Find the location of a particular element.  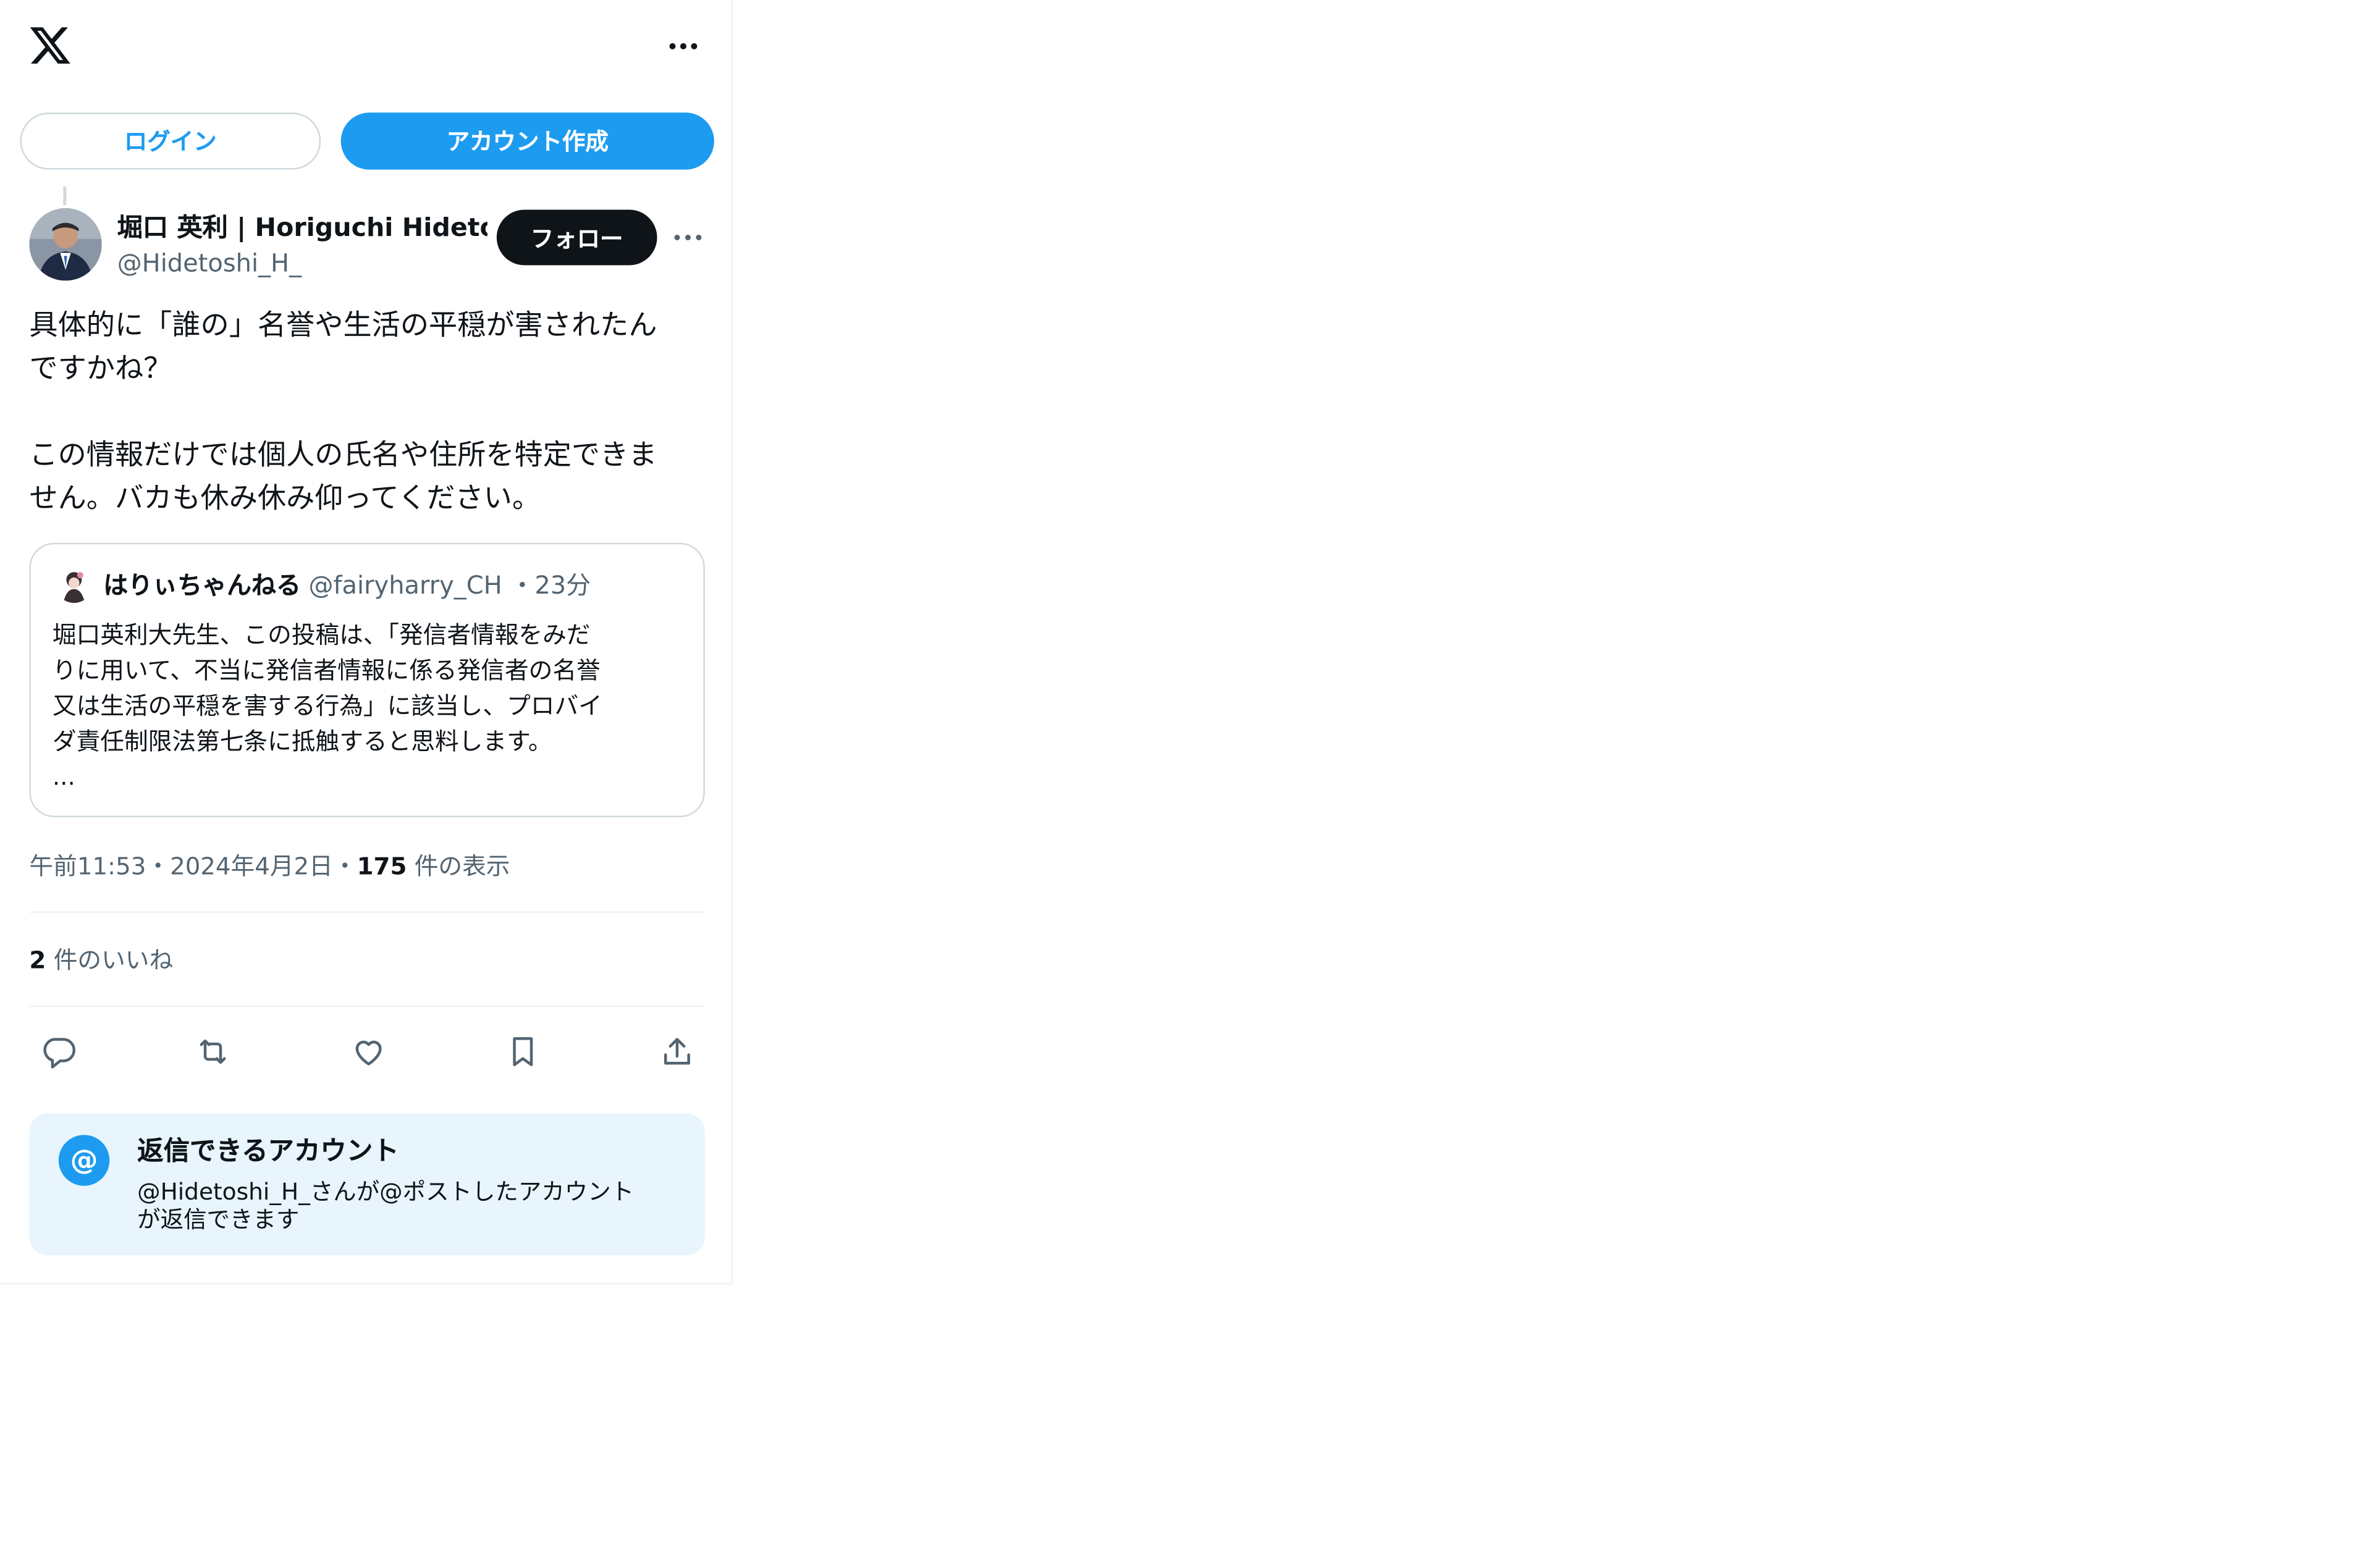

retweet-icon is located at coordinates (214, 1052).